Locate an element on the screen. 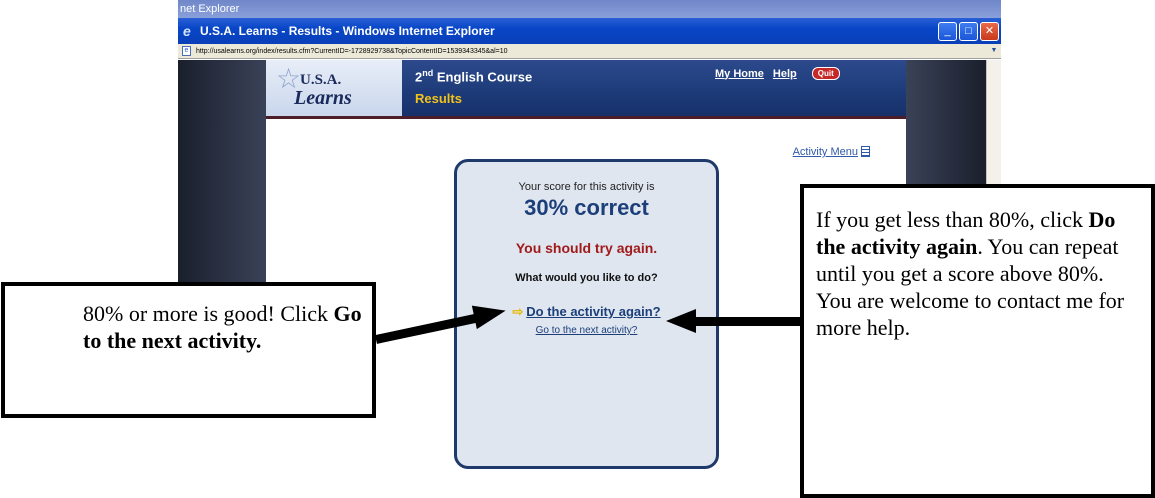  my-home-link: My Home is located at coordinates (739, 74).